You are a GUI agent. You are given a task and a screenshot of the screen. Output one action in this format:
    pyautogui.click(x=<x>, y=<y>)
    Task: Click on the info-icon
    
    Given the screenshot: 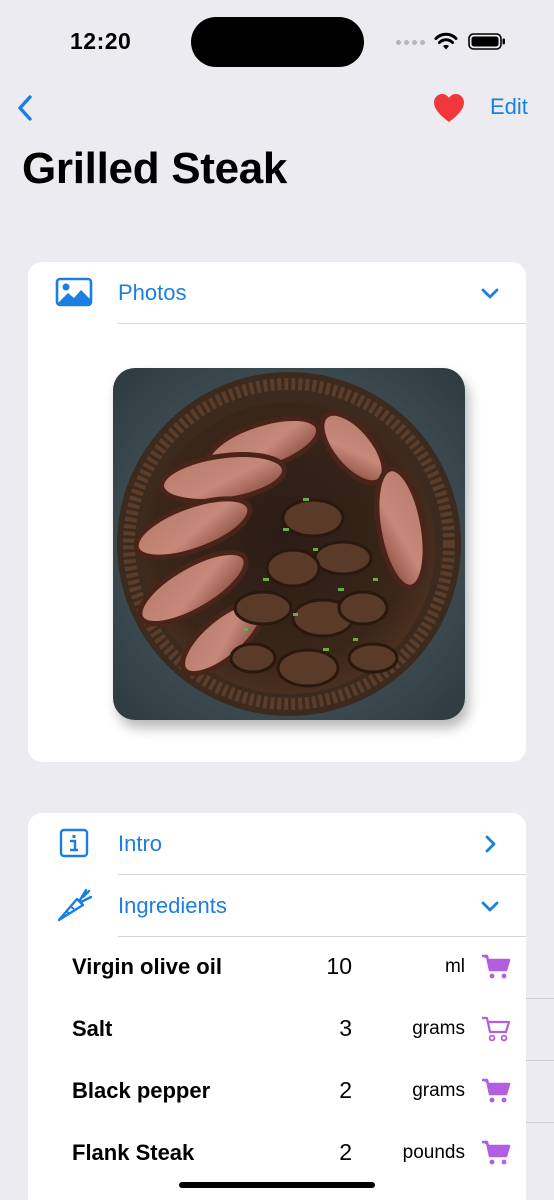 What is the action you would take?
    pyautogui.click(x=74, y=843)
    